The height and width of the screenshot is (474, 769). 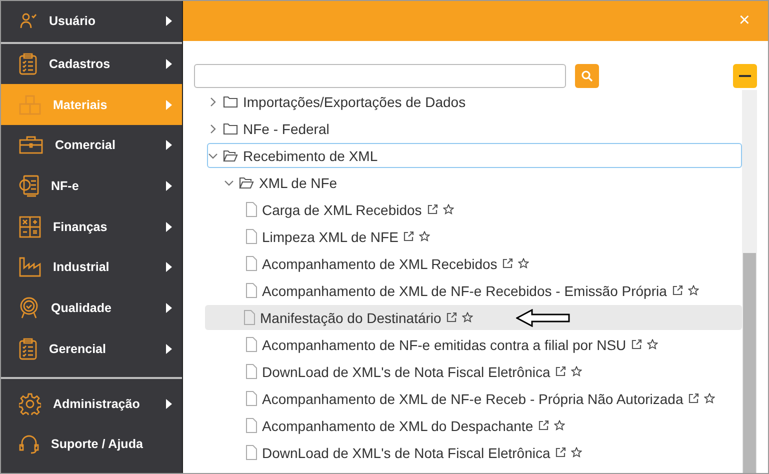 What do you see at coordinates (474, 398) in the screenshot?
I see `tree-item: Acompanhamento de XML de NF-e Receb - Própria Não Autorizada` at bounding box center [474, 398].